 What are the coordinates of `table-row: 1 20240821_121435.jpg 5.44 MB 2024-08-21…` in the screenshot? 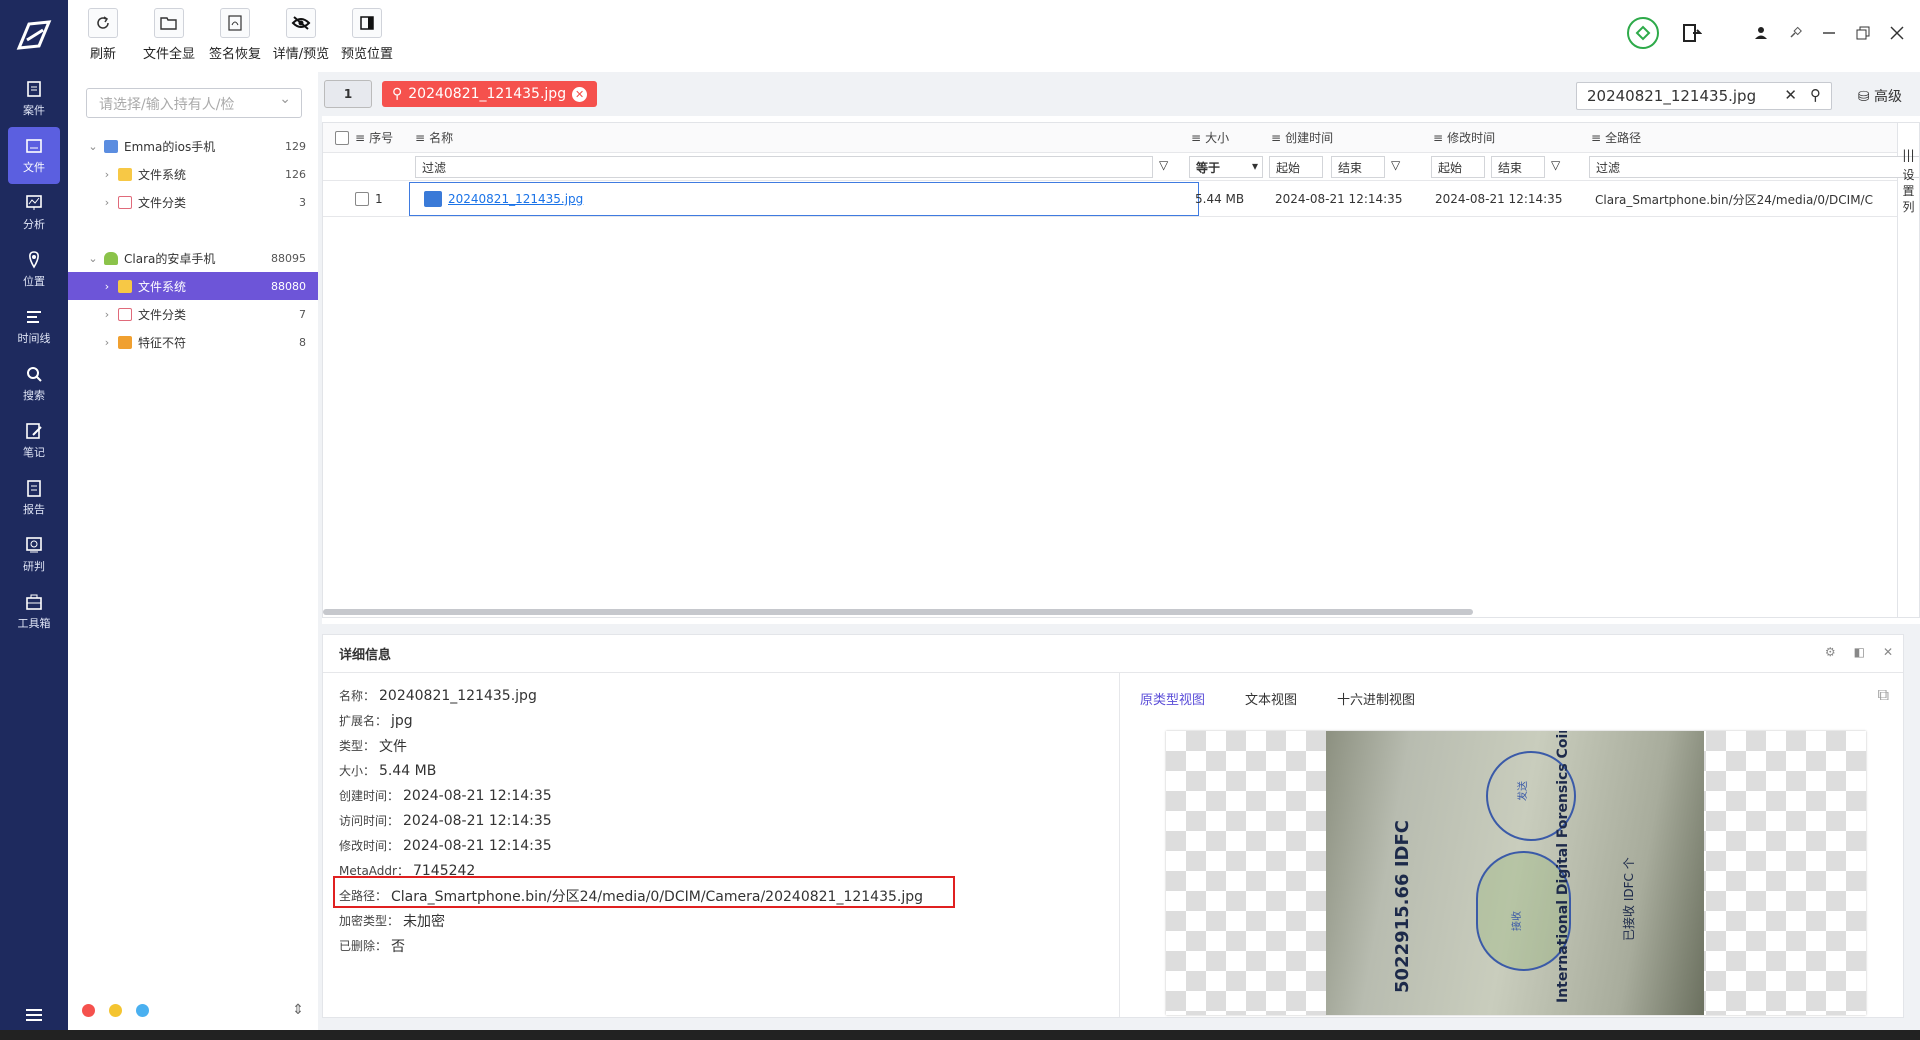 It's located at (1110, 199).